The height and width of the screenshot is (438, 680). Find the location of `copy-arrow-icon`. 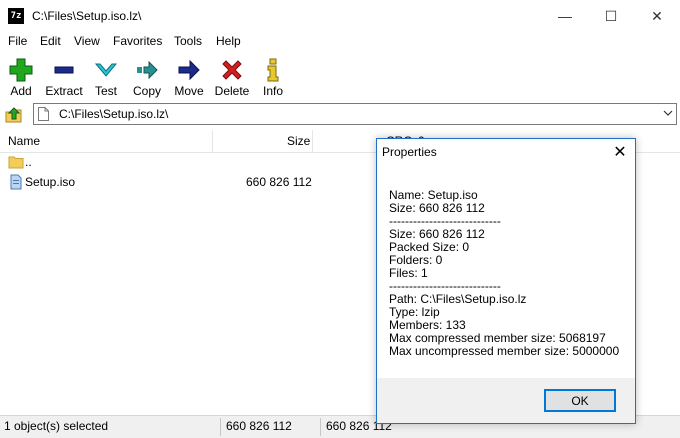

copy-arrow-icon is located at coordinates (147, 70).